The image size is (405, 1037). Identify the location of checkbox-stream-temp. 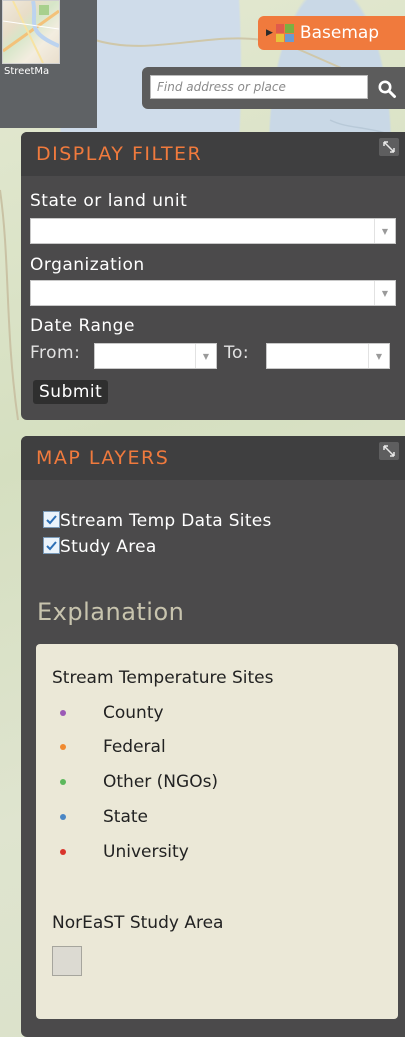
(51, 519).